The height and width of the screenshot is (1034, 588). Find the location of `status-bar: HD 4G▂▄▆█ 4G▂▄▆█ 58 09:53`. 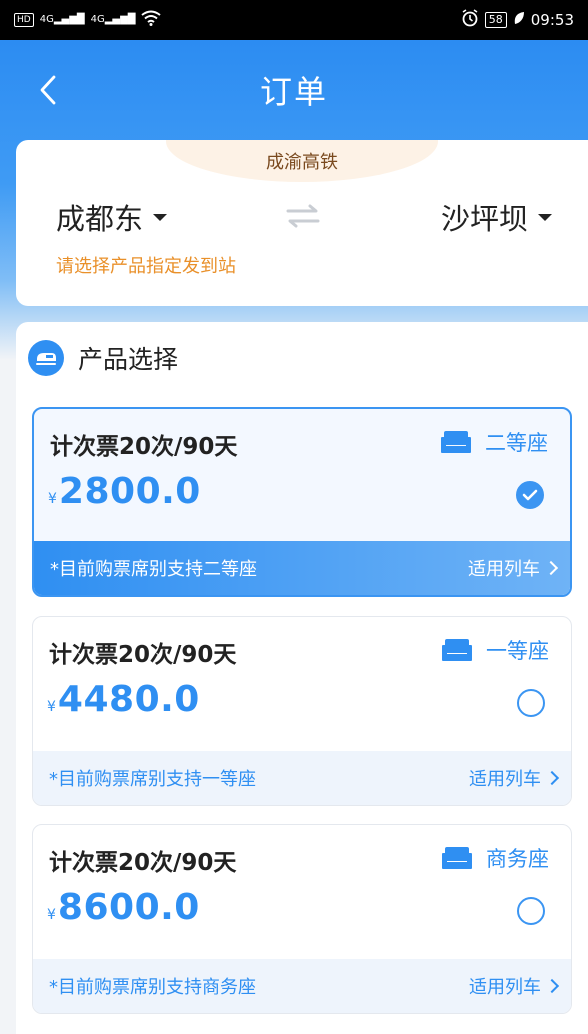

status-bar: HD 4G▂▄▆█ 4G▂▄▆█ 58 09:53 is located at coordinates (294, 20).